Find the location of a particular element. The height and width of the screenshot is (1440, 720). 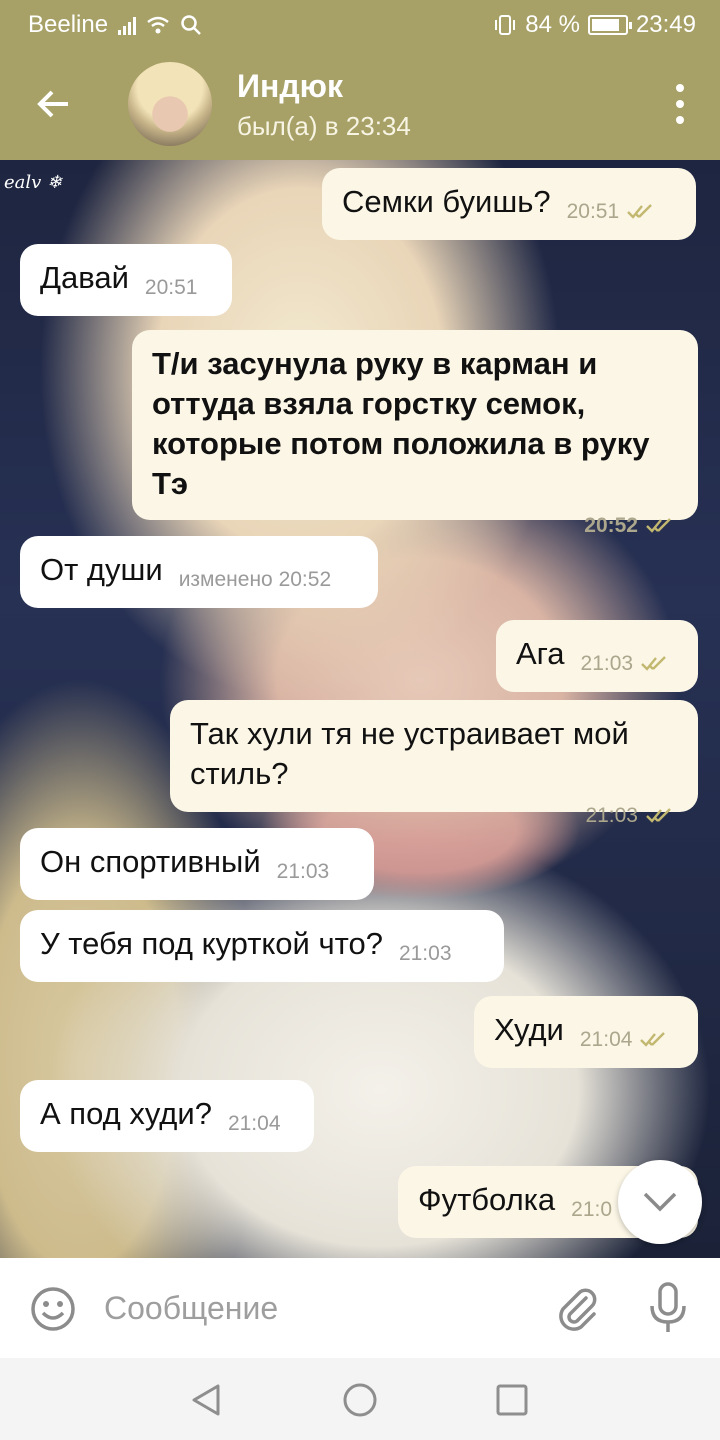

chevron-down-icon is located at coordinates (660, 1202).